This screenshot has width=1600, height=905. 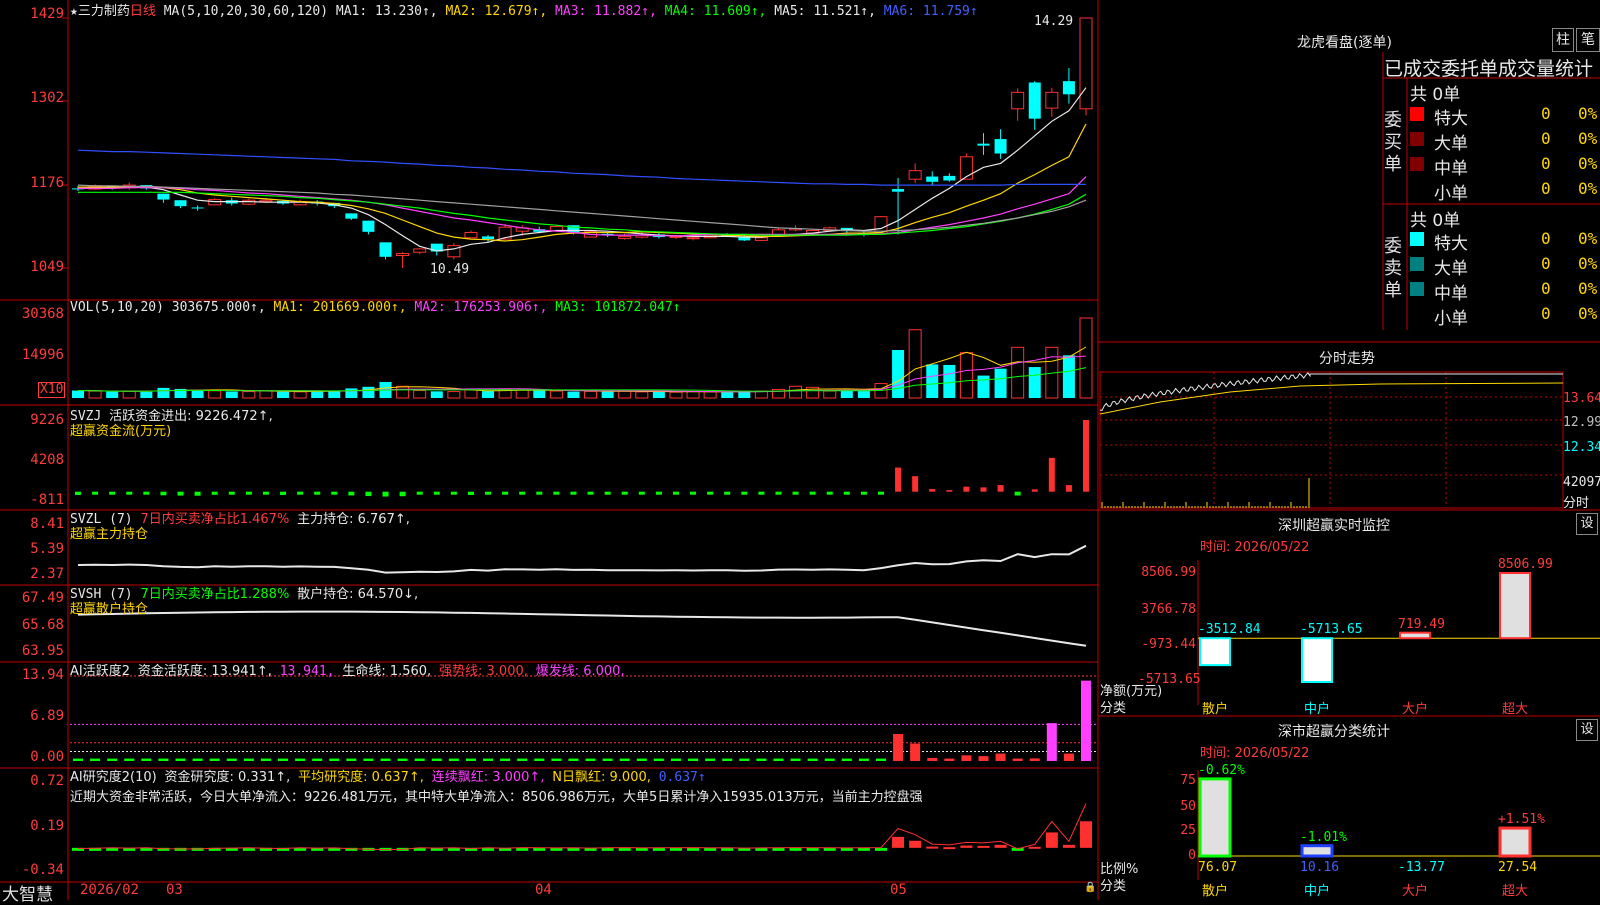 I want to click on sz-category-label: 中户, so click(x=1317, y=709).